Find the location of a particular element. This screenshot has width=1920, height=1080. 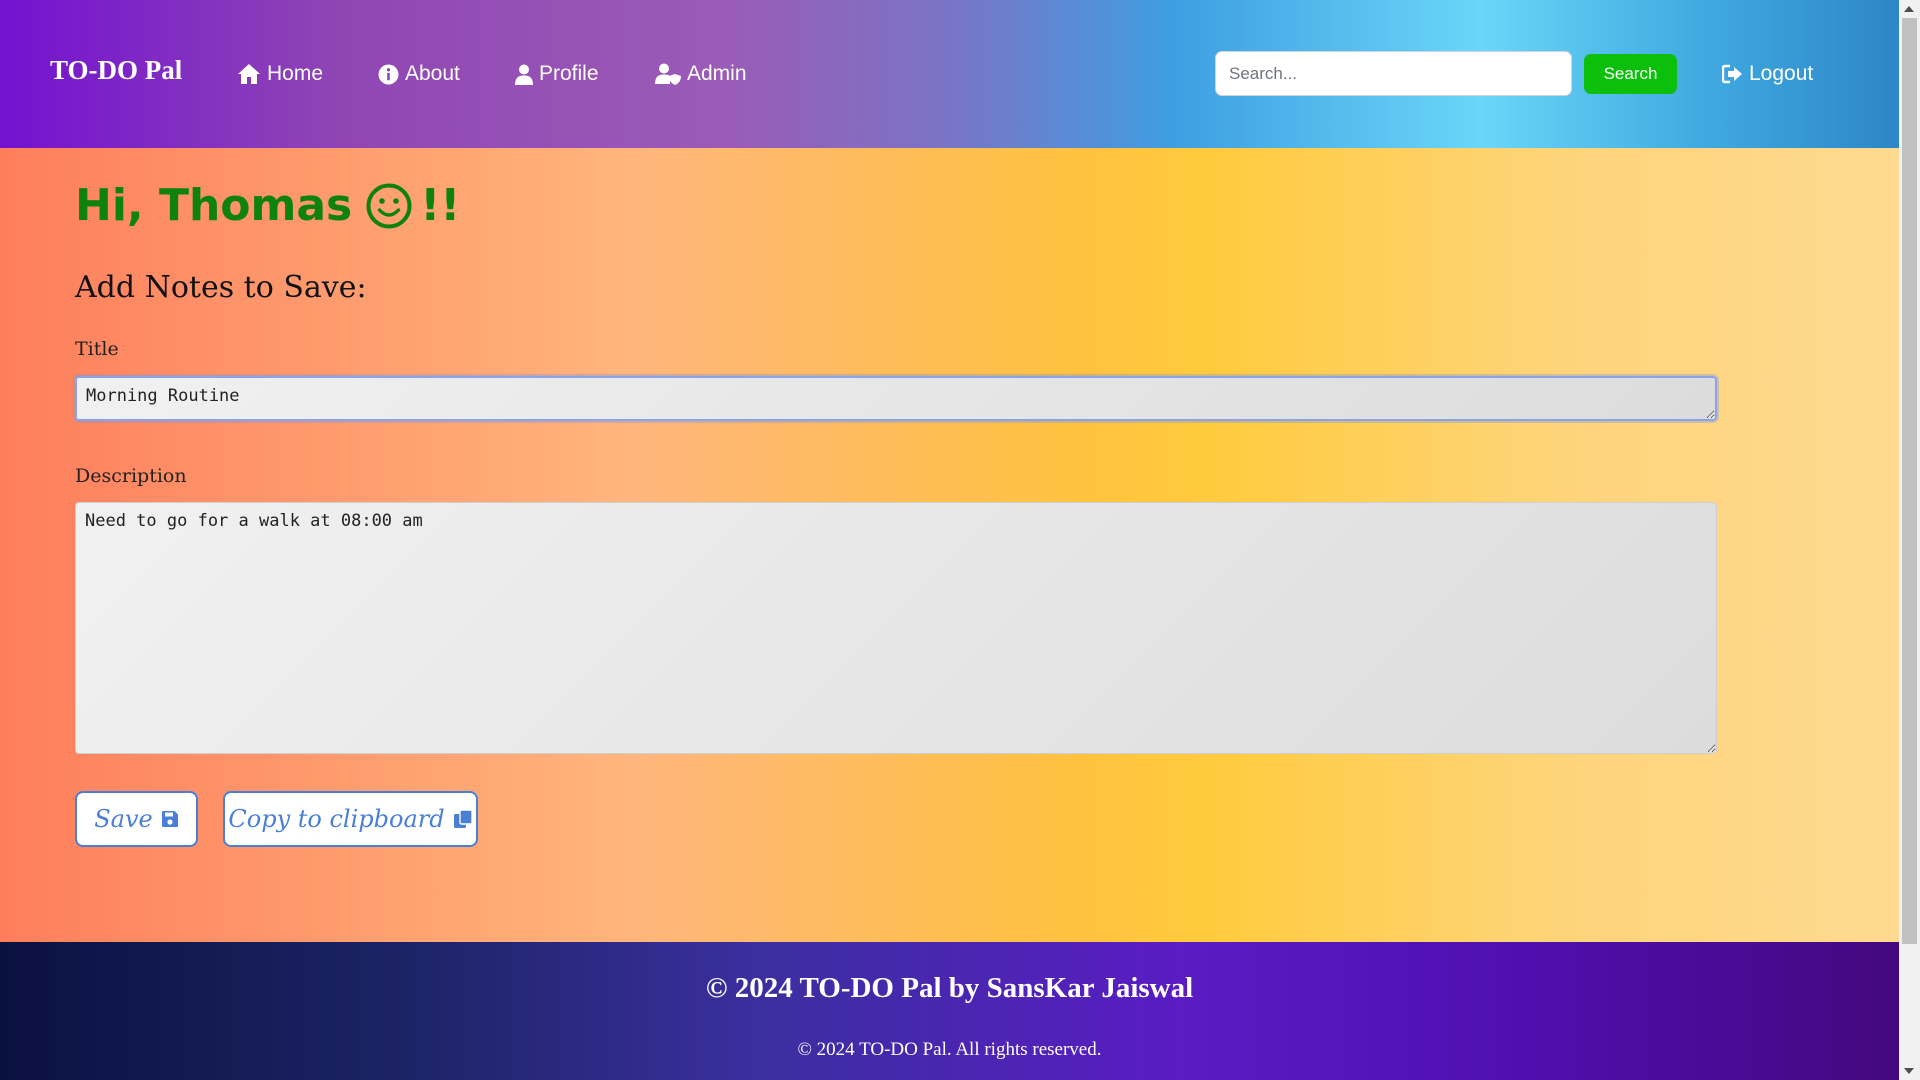

footer-title: © 2024 TO-DO Pal by SansKar Jaiswal is located at coordinates (949, 988).